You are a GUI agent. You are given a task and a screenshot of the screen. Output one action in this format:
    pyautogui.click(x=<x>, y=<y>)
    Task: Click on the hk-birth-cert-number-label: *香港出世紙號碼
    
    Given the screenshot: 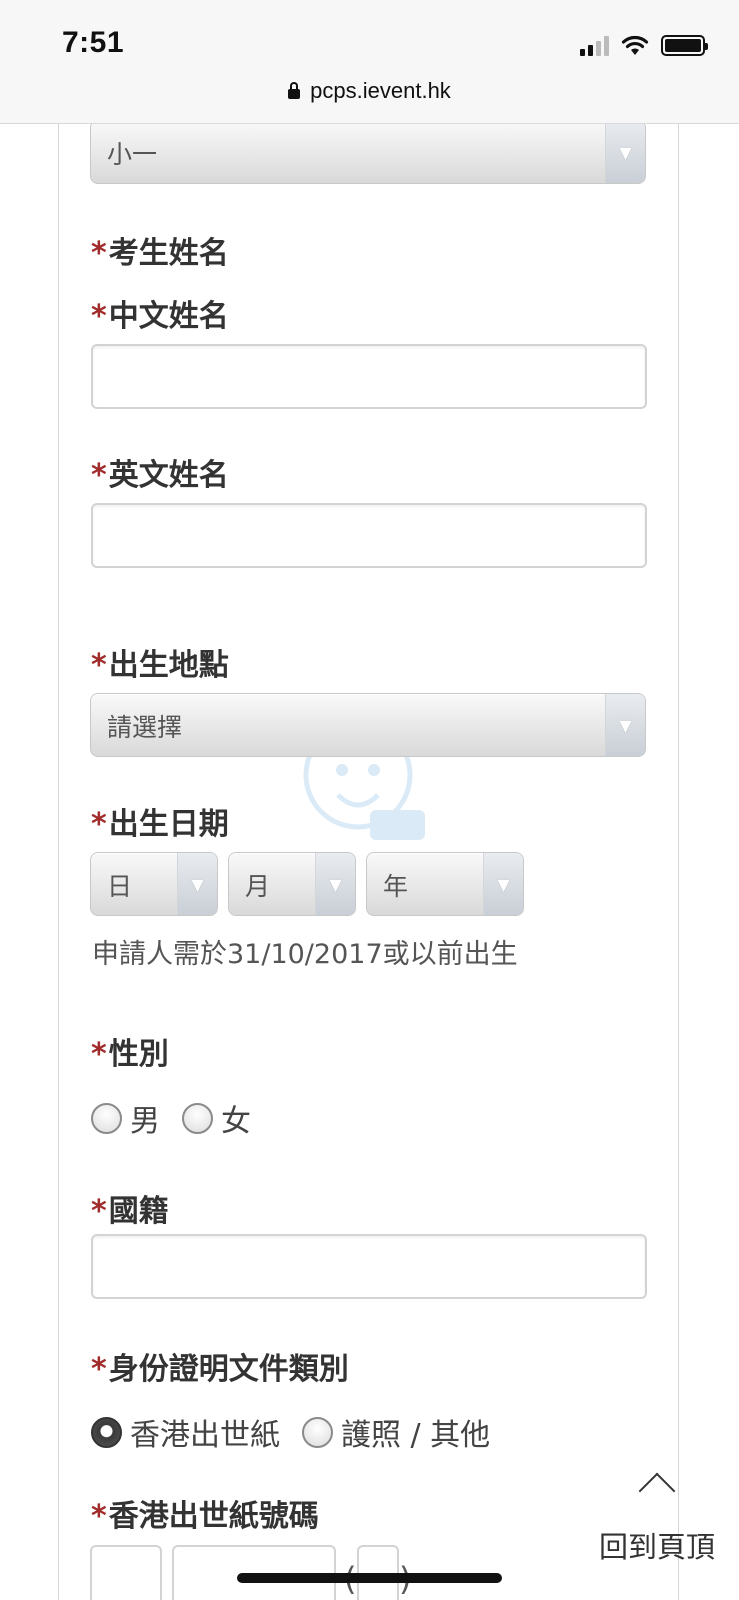 What is the action you would take?
    pyautogui.click(x=205, y=1516)
    